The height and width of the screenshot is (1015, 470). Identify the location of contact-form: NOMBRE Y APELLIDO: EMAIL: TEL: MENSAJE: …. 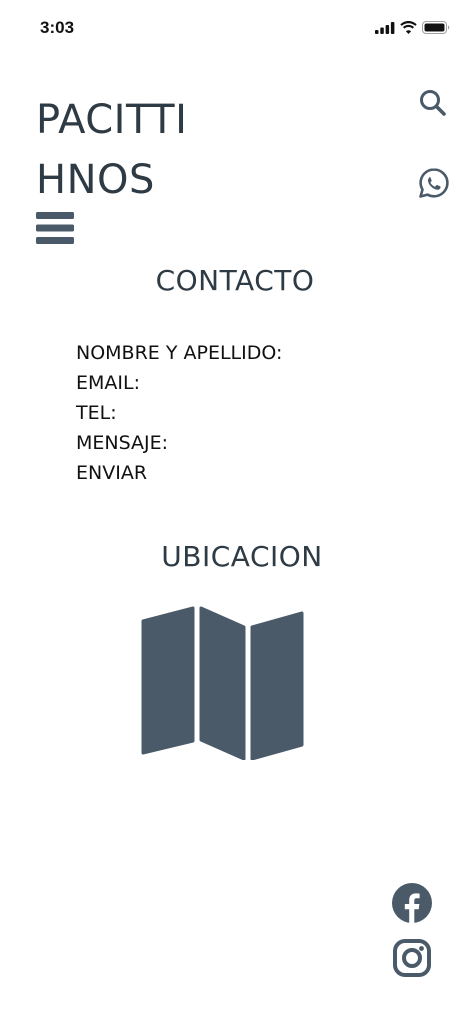
(179, 413).